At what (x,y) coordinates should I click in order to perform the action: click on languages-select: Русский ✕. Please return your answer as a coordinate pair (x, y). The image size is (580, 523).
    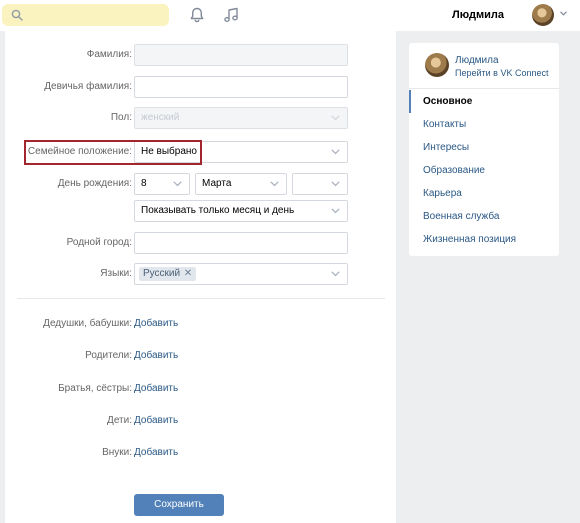
    Looking at the image, I should click on (241, 274).